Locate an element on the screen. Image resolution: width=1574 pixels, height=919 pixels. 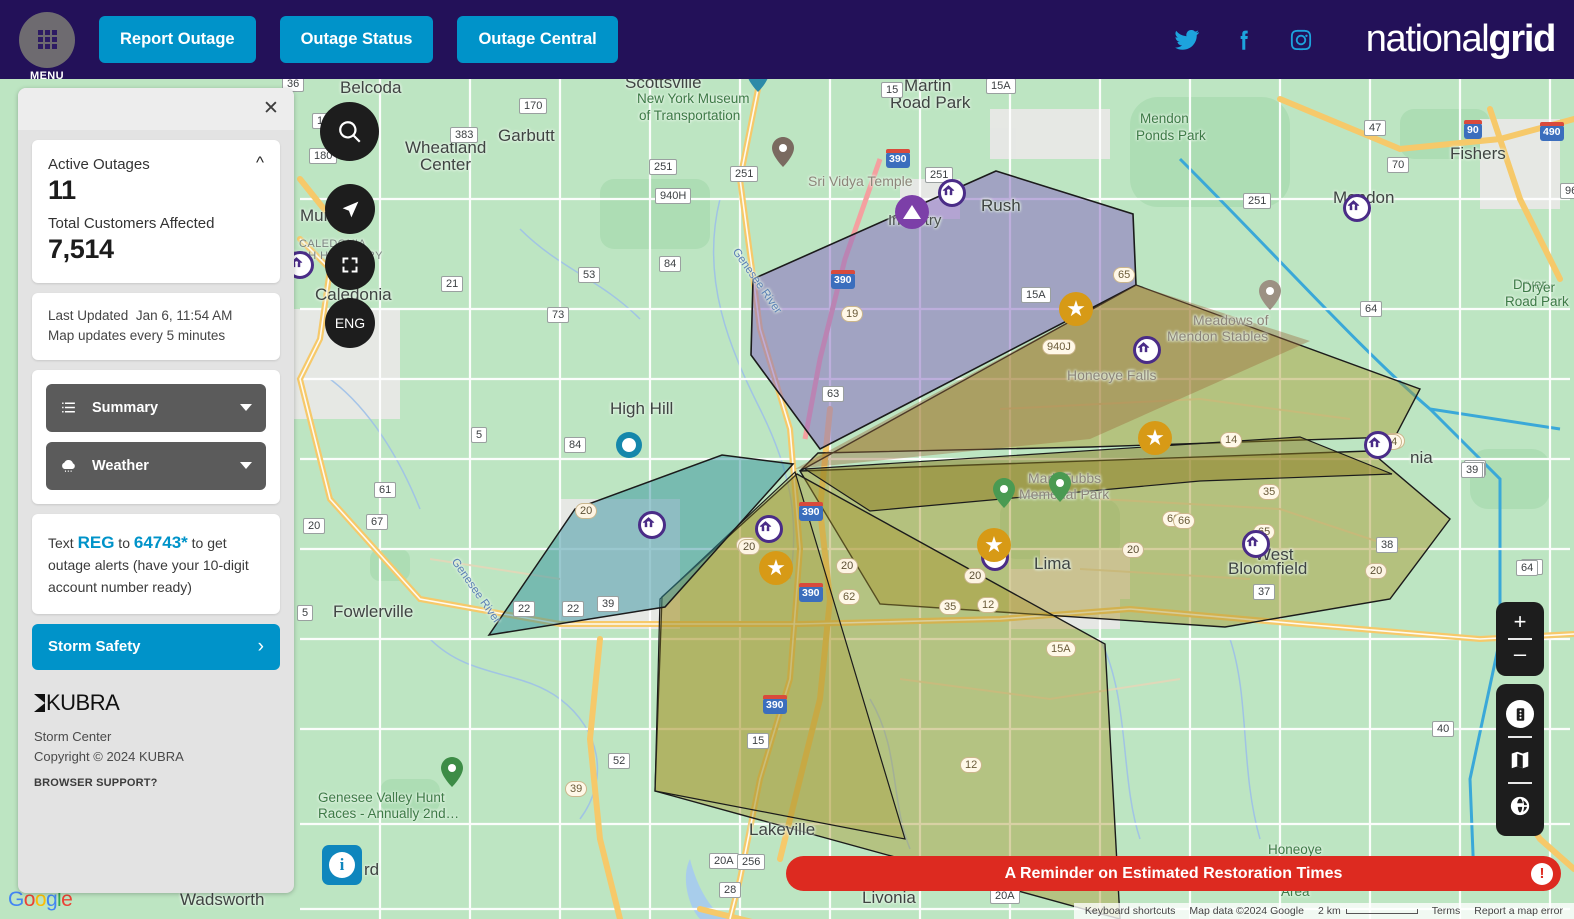
zoom-in-button: + is located at coordinates (1520, 623).